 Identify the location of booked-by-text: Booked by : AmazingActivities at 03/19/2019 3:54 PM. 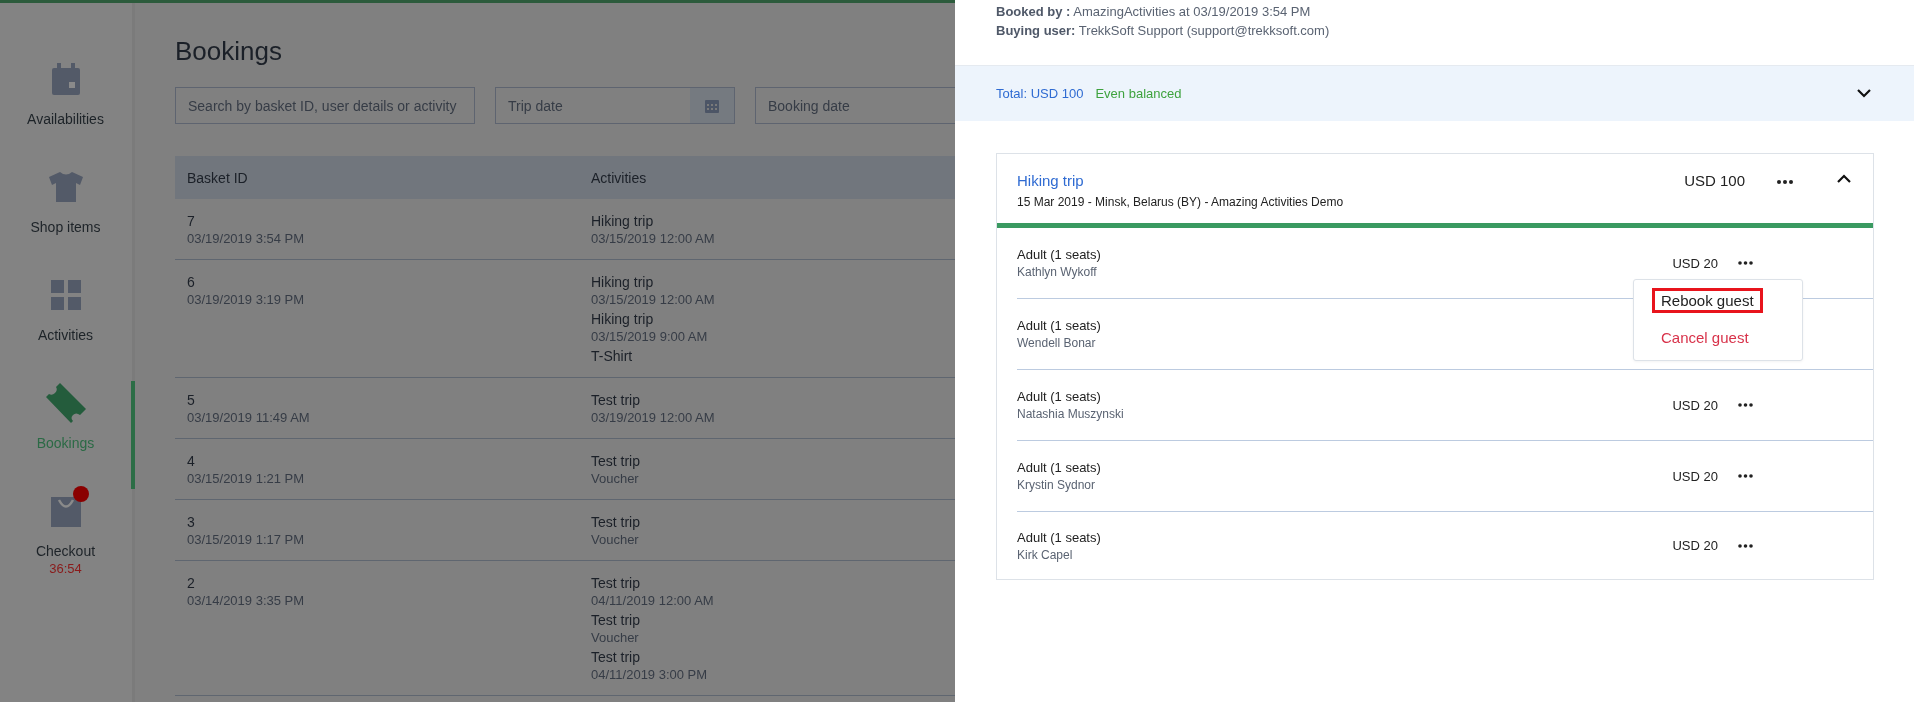
(1154, 11).